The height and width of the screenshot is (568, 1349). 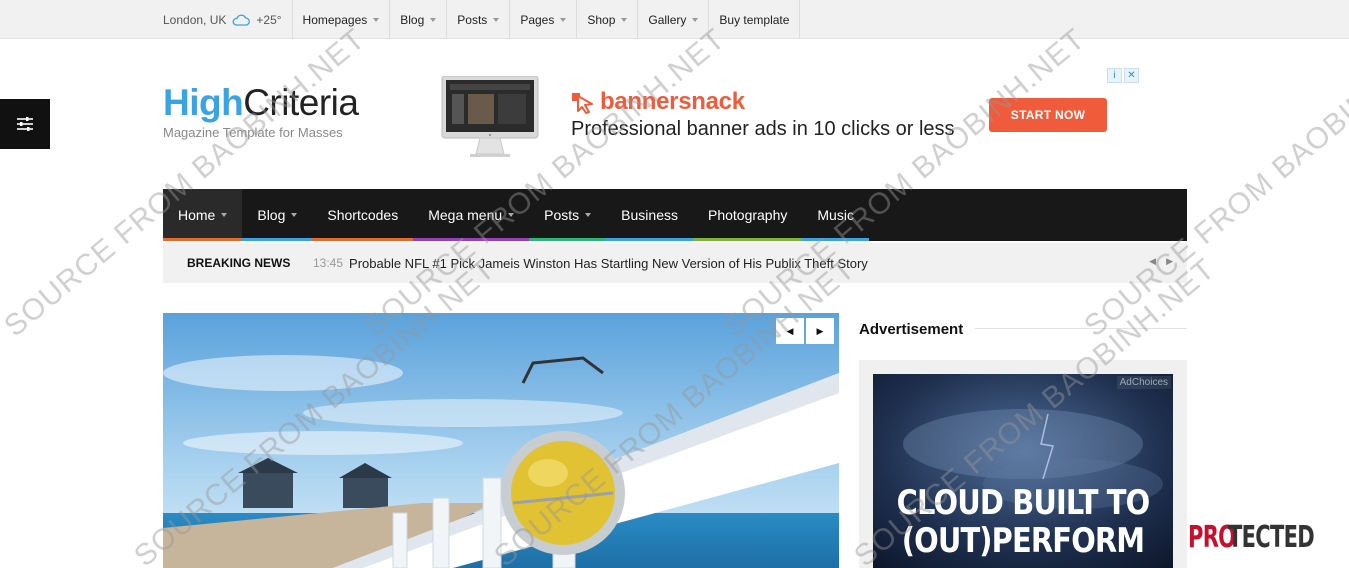 I want to click on top-menu-label: Pages, so click(x=537, y=19).